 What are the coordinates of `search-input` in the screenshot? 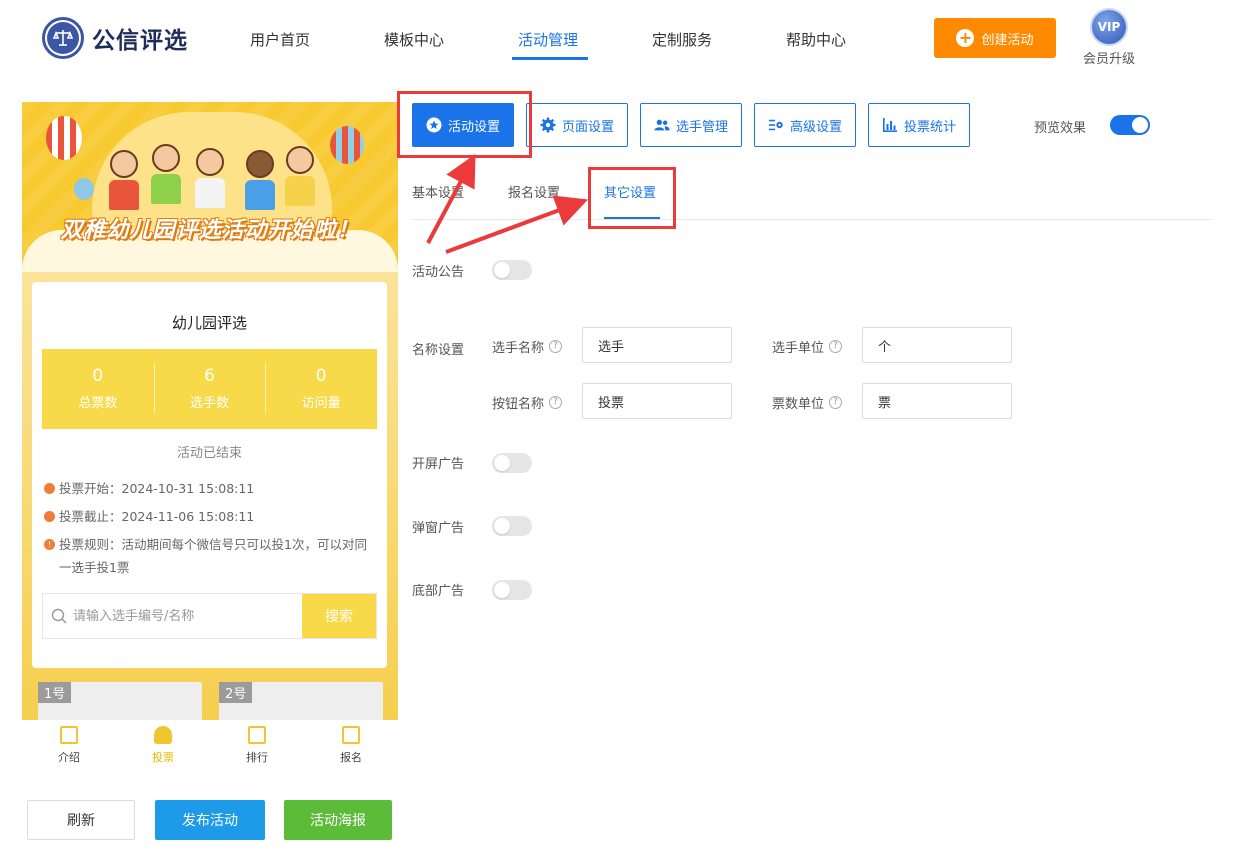 It's located at (183, 616).